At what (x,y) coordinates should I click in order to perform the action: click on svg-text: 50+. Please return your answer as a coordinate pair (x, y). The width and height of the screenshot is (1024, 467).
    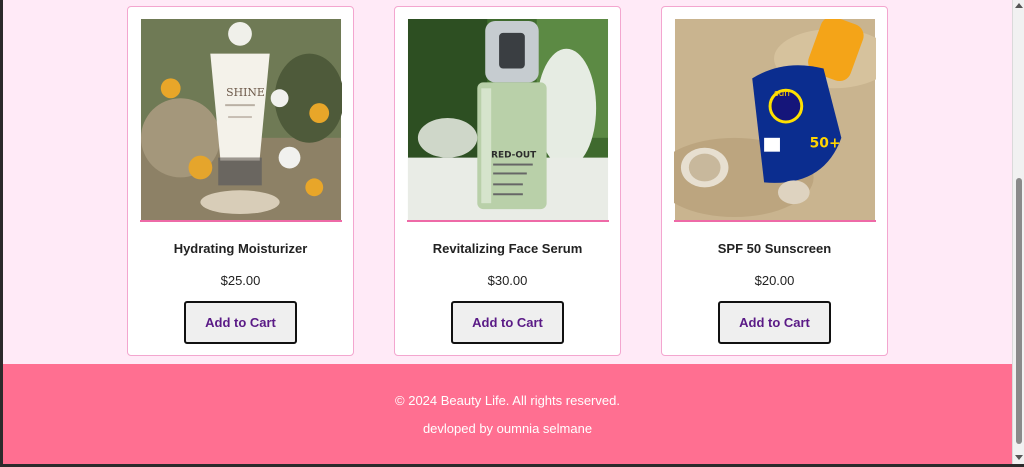
    Looking at the image, I should click on (825, 144).